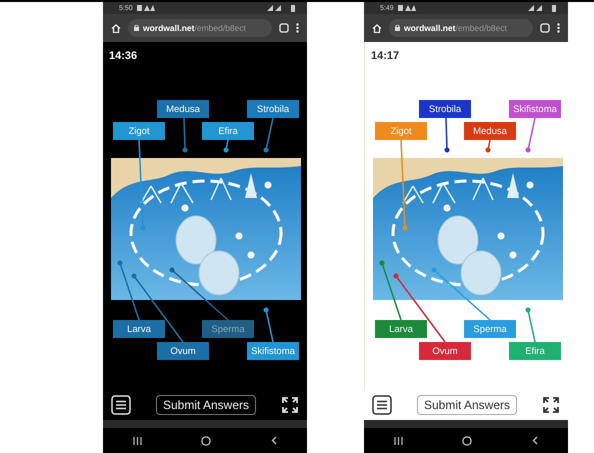  Describe the element at coordinates (551, 405) in the screenshot. I see `fullscreen-icon` at that location.